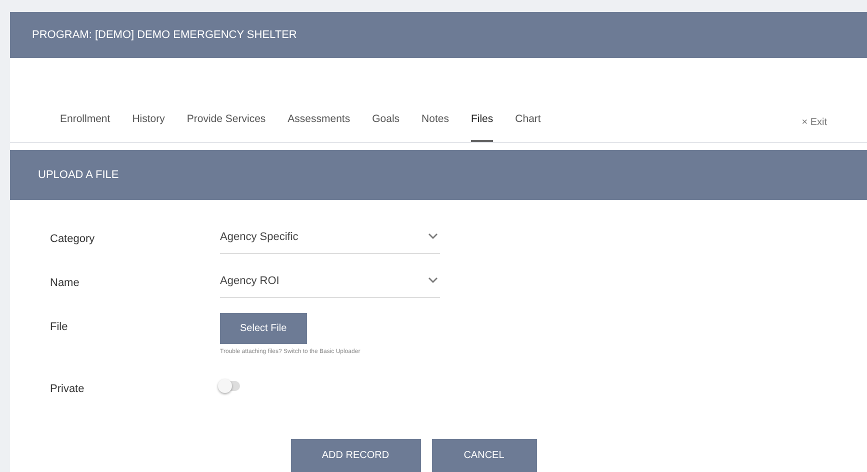 This screenshot has height=472, width=867. Describe the element at coordinates (435, 127) in the screenshot. I see `tab: Notes` at that location.